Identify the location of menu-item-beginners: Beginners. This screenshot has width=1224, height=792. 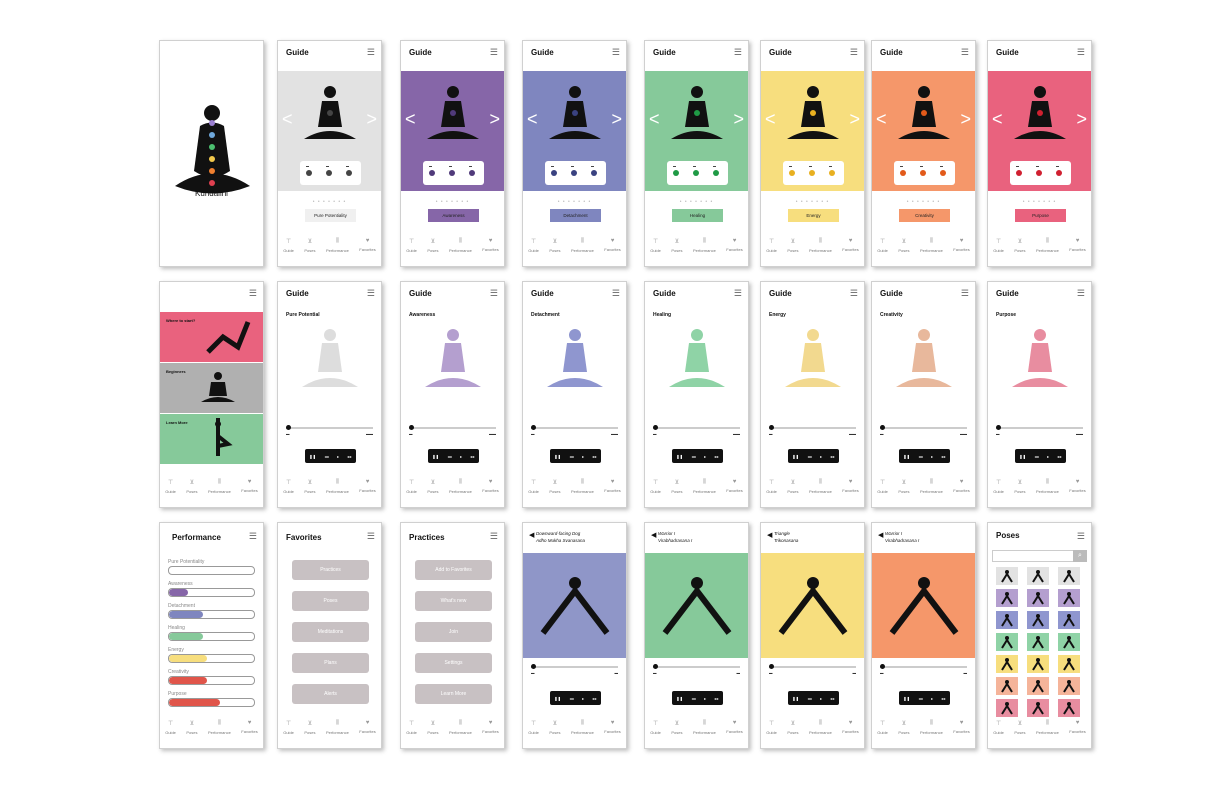
(211, 388).